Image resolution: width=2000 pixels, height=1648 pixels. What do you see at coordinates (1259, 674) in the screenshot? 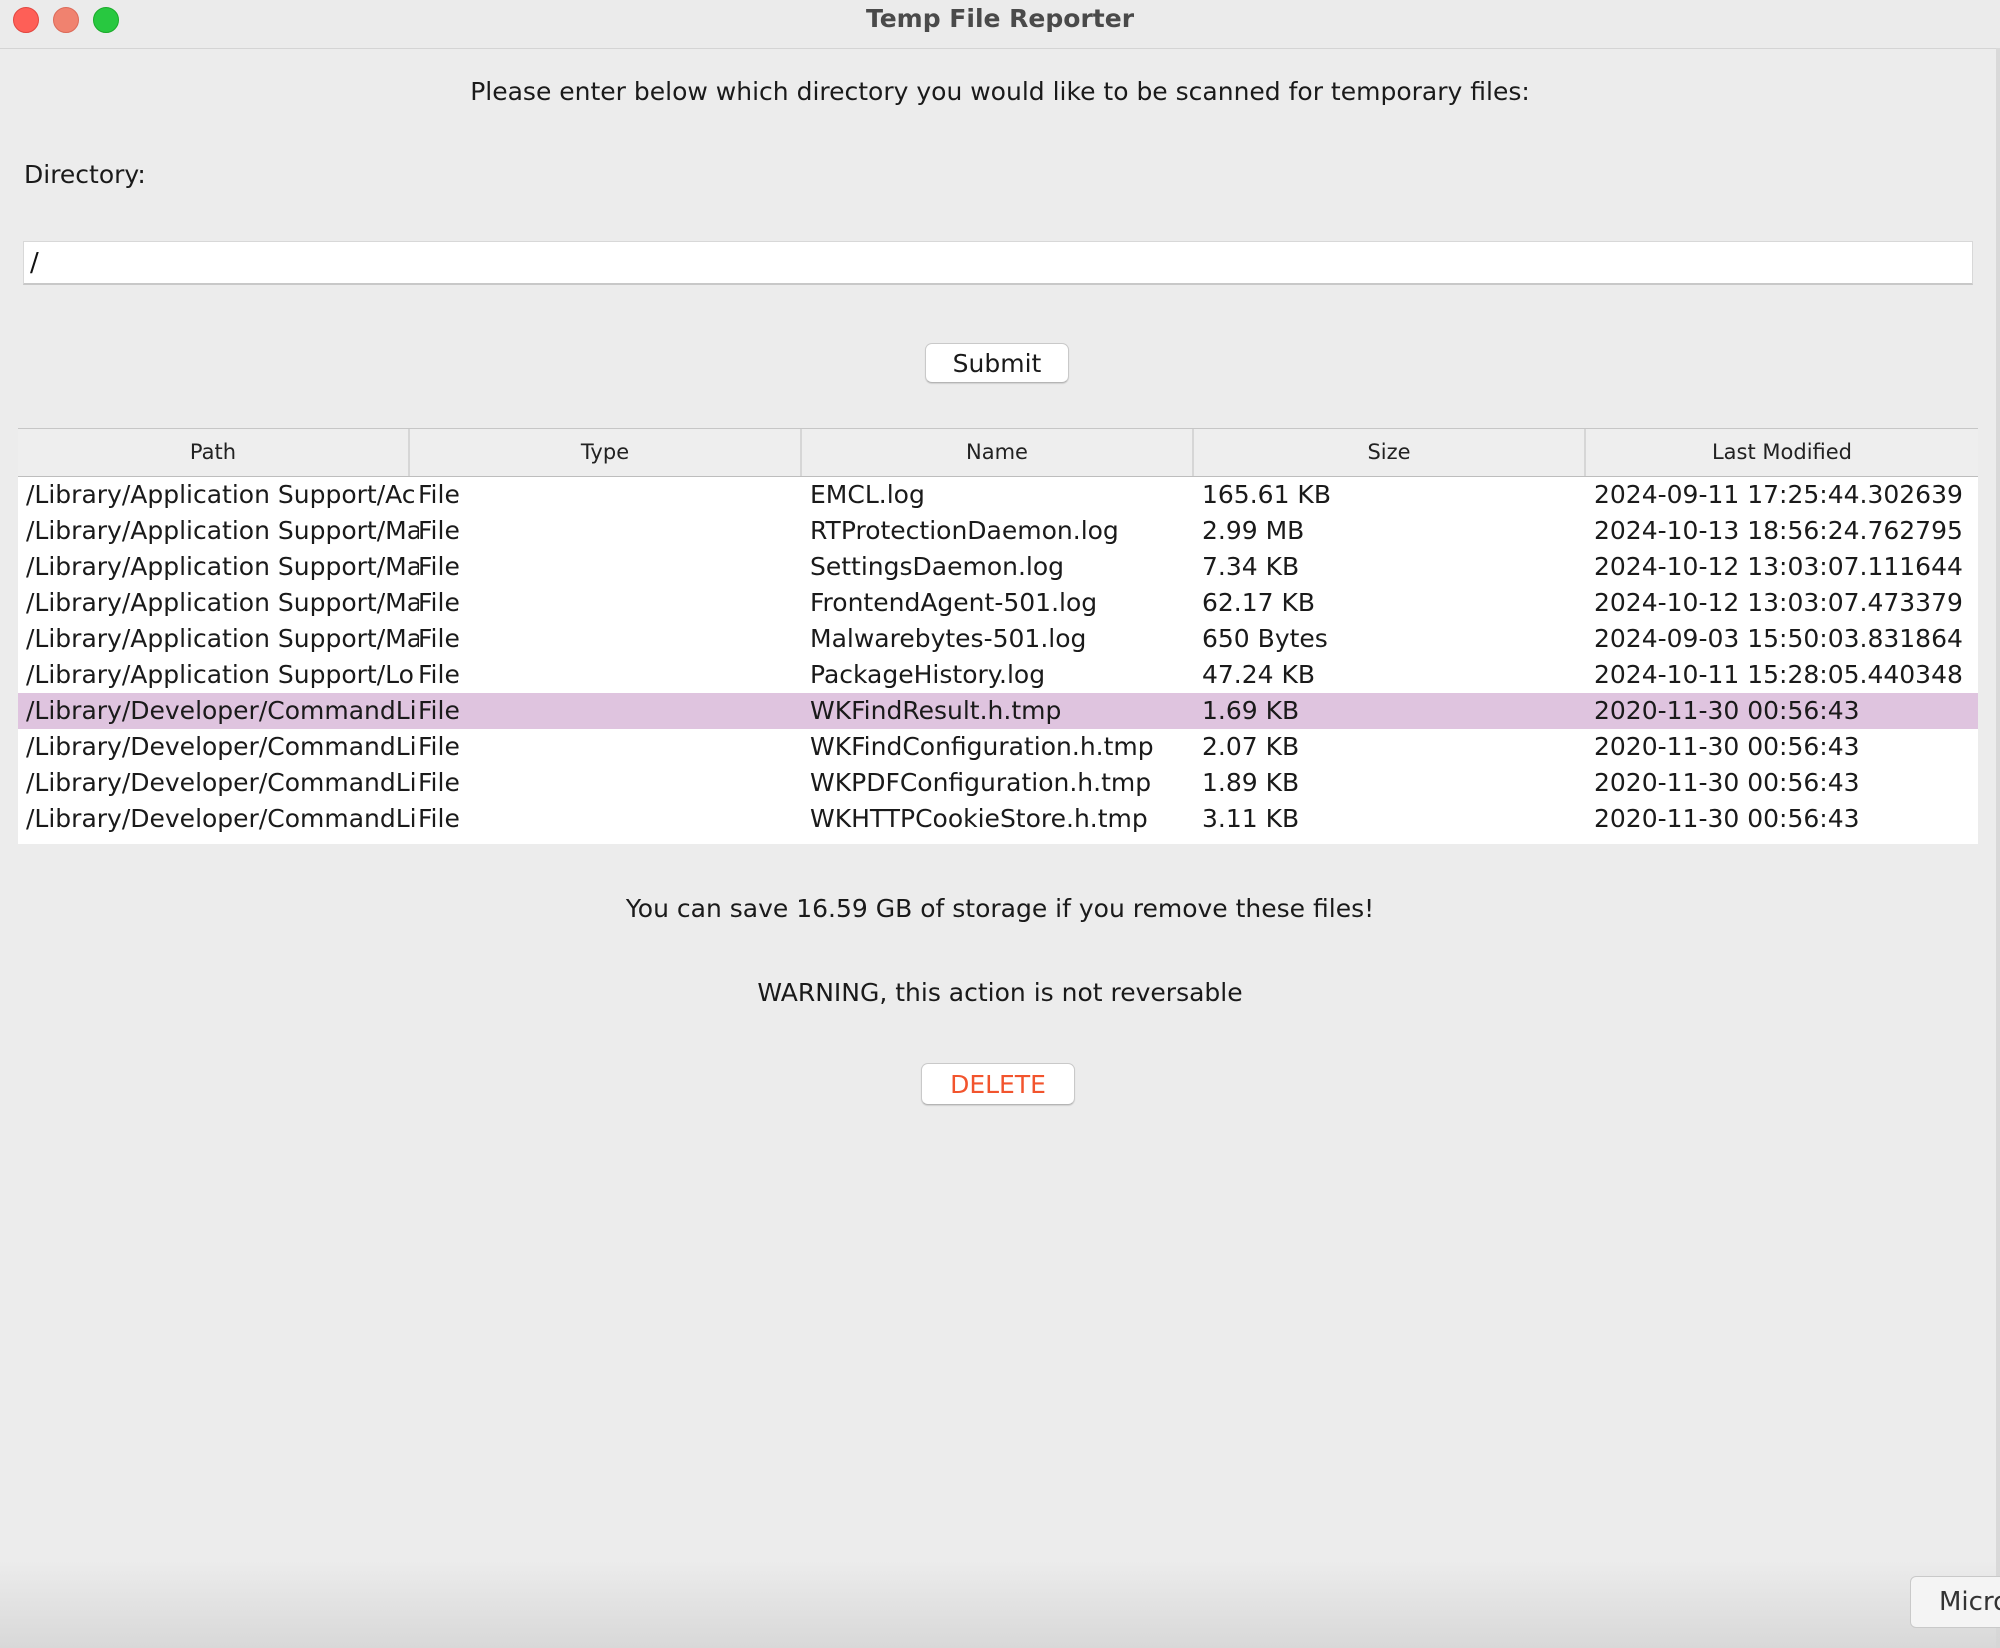
I see `cell-size: 47.24 KB` at bounding box center [1259, 674].